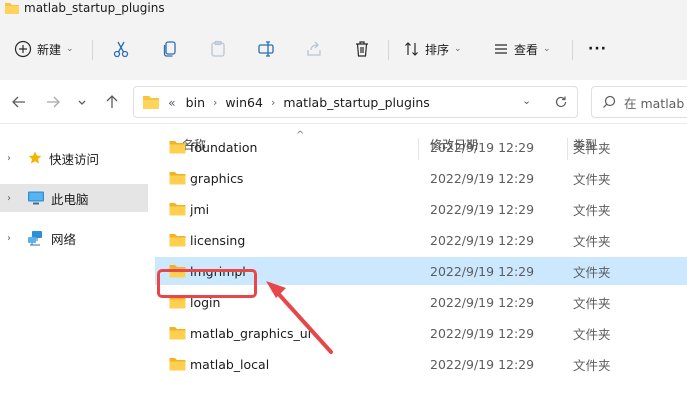 The width and height of the screenshot is (687, 401). What do you see at coordinates (195, 102) in the screenshot?
I see `breadcrumb-bin: bin` at bounding box center [195, 102].